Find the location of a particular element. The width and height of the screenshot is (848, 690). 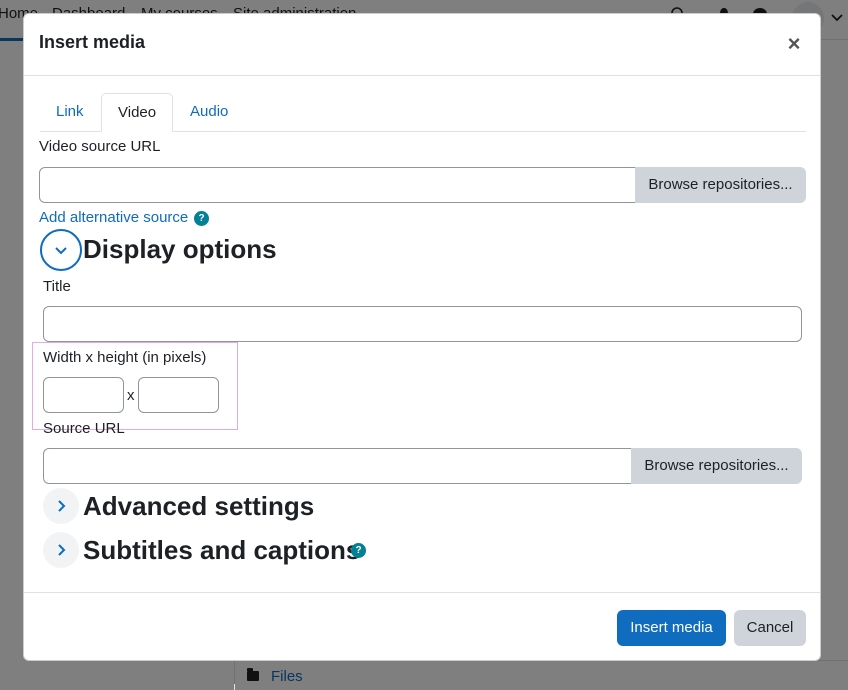

modal-title: Insert media is located at coordinates (92, 42).